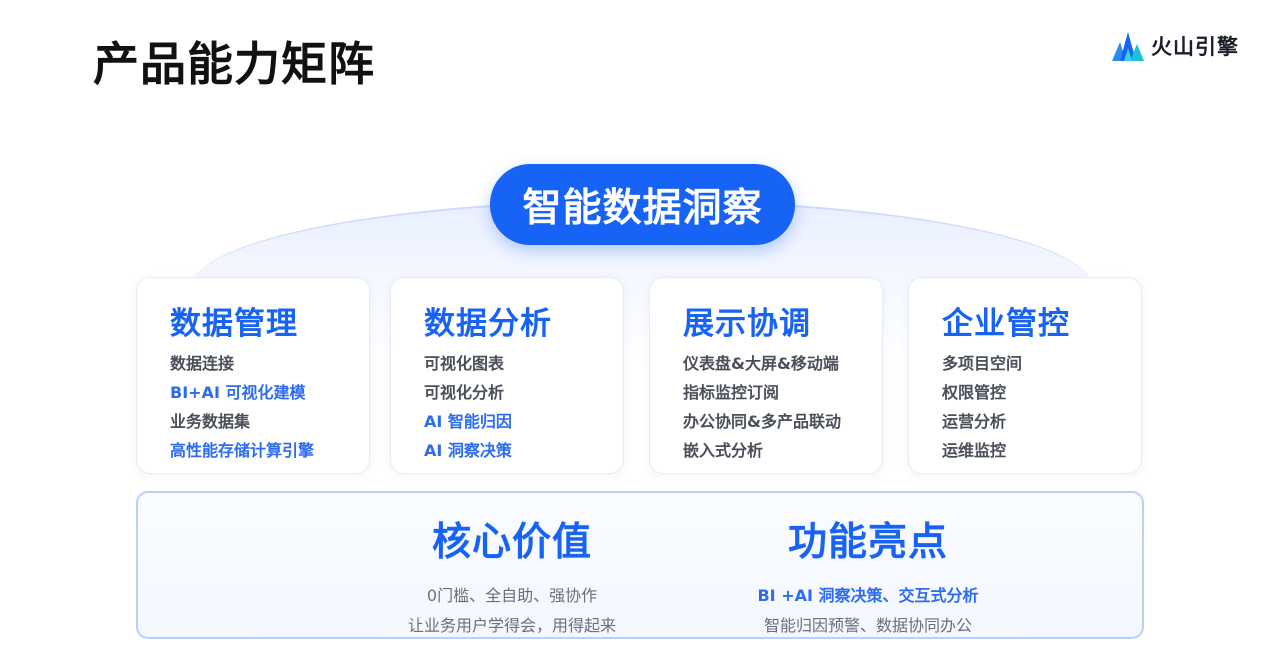 This screenshot has width=1280, height=653. I want to click on card-title: 数据分析, so click(488, 324).